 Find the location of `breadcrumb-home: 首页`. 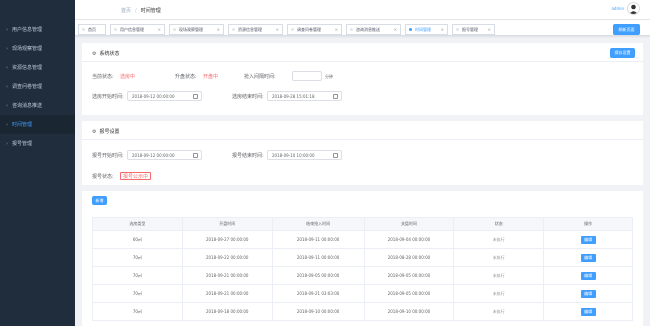

breadcrumb-home: 首页 is located at coordinates (126, 11).